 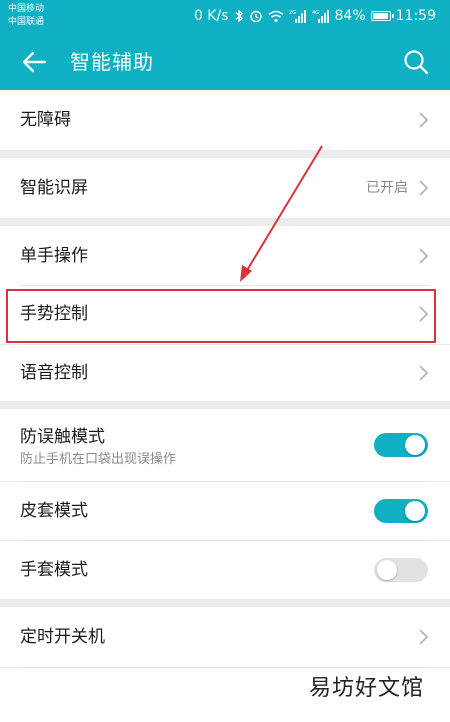 I want to click on alarm-icon, so click(x=255, y=16).